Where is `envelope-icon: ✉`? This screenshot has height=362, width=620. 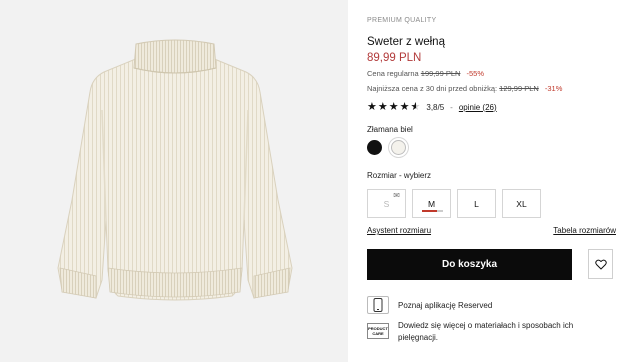
envelope-icon: ✉ is located at coordinates (396, 196).